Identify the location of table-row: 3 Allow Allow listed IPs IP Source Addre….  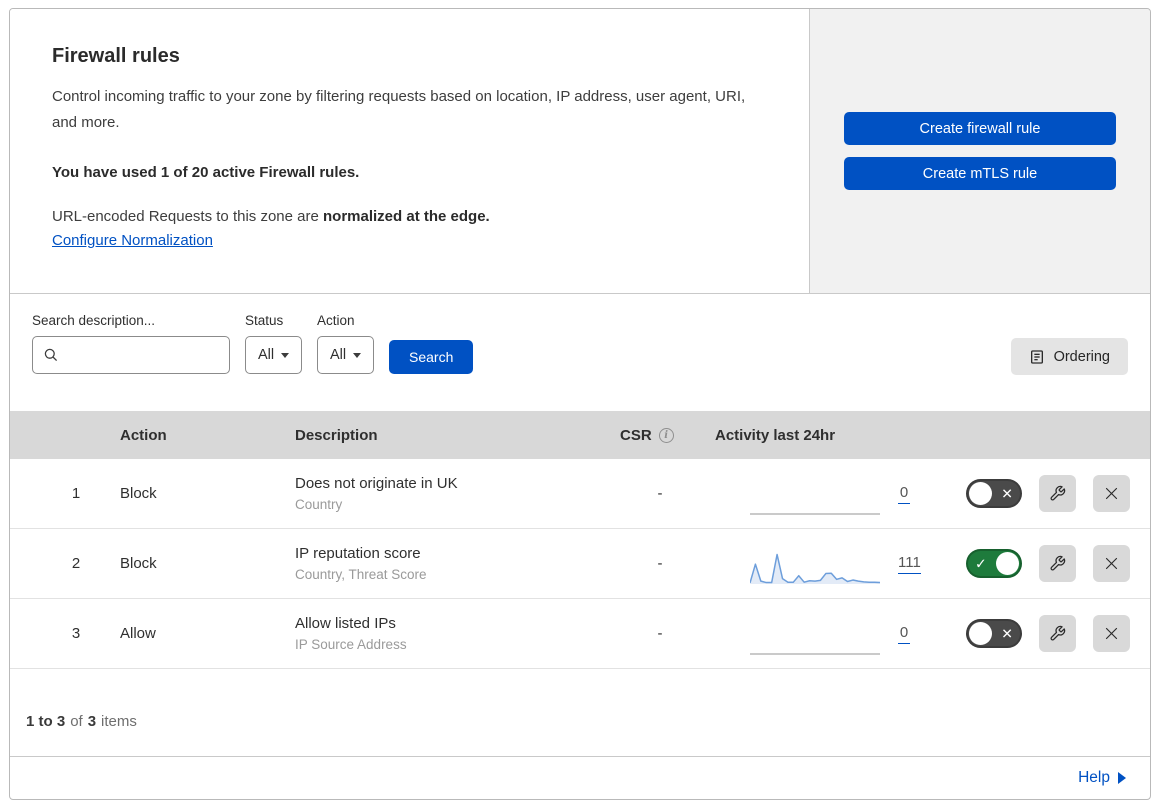
(580, 634).